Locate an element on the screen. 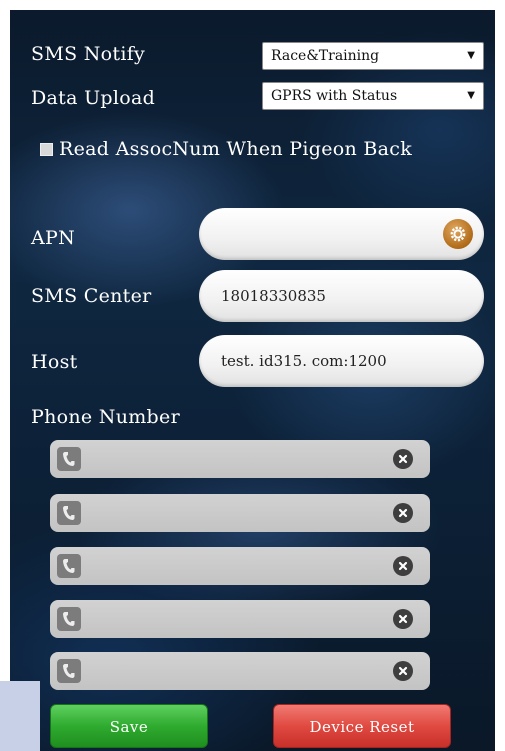 Image resolution: width=505 pixels, height=751 pixels. sms-notify-label: SMS Notify is located at coordinates (88, 54).